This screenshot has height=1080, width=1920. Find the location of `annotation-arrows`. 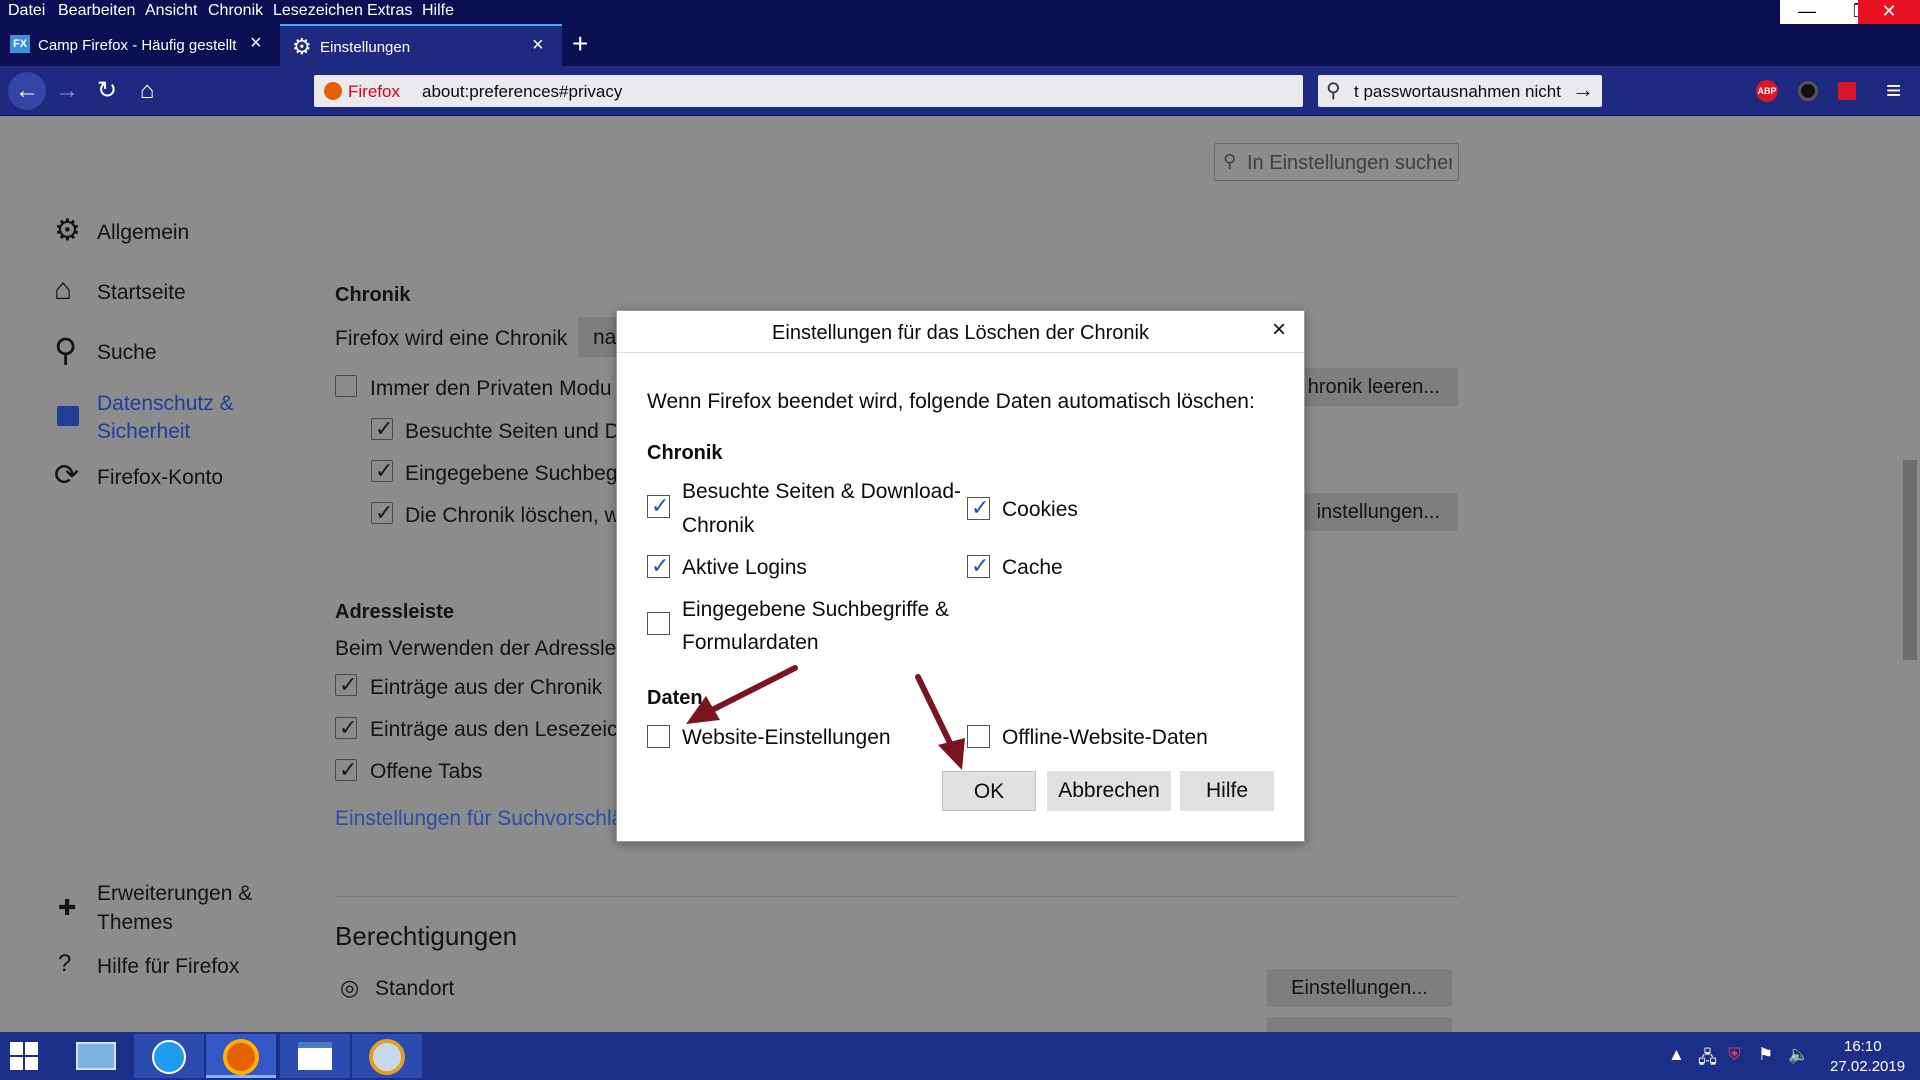

annotation-arrows is located at coordinates (825, 717).